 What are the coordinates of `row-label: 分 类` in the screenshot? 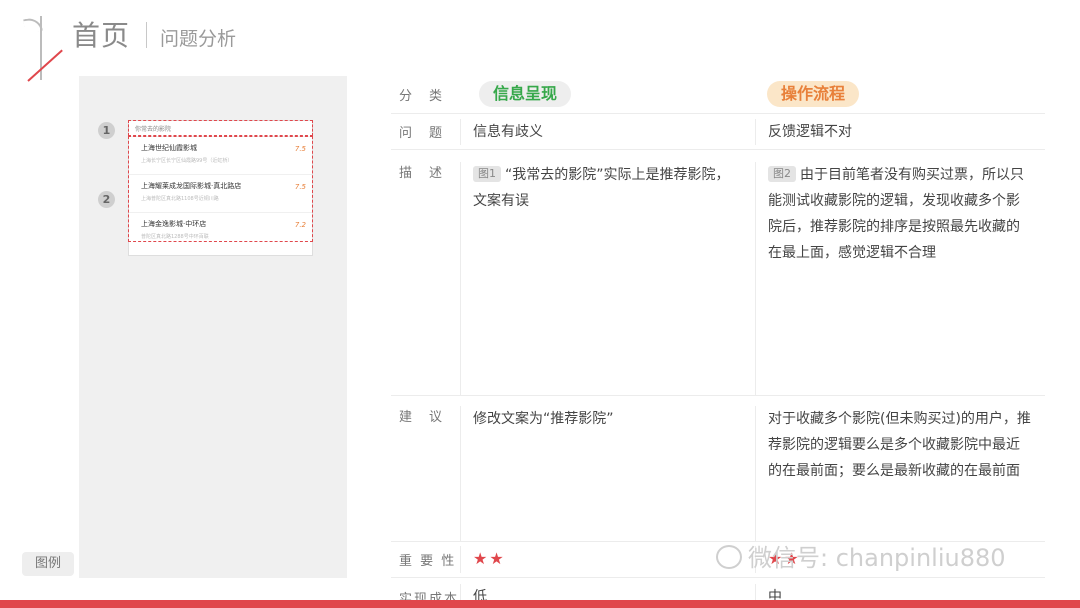 It's located at (422, 96).